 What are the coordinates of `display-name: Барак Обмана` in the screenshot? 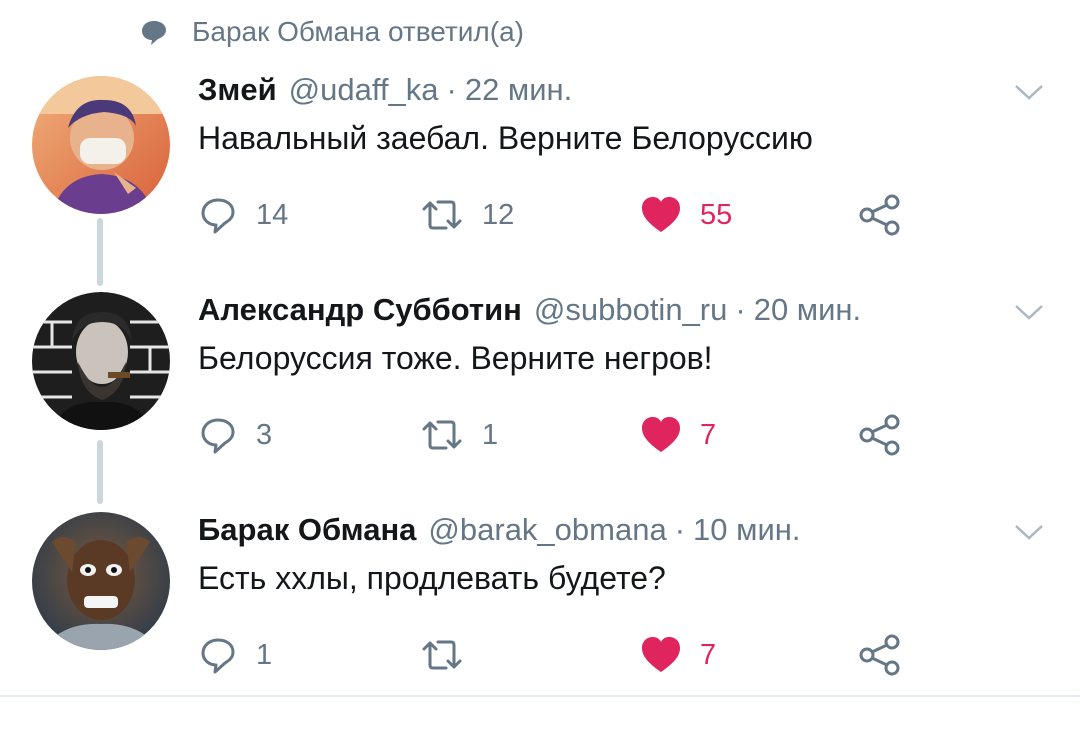 It's located at (307, 530).